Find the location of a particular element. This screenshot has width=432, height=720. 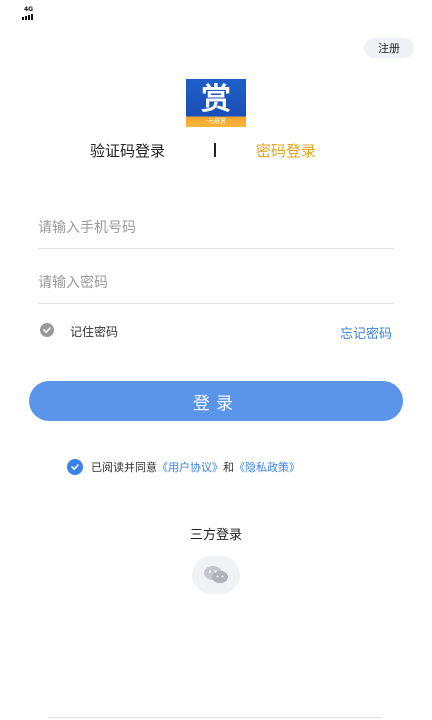

password-input is located at coordinates (216, 283).